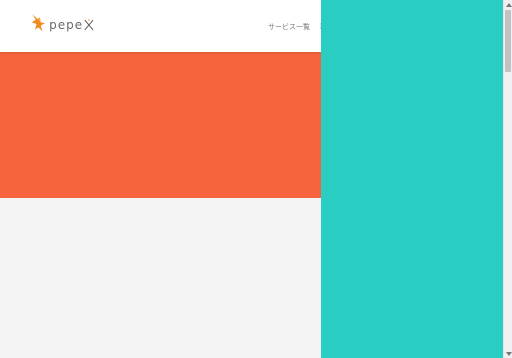 This screenshot has height=358, width=512. Describe the element at coordinates (508, 353) in the screenshot. I see `chevron-down-icon` at that location.